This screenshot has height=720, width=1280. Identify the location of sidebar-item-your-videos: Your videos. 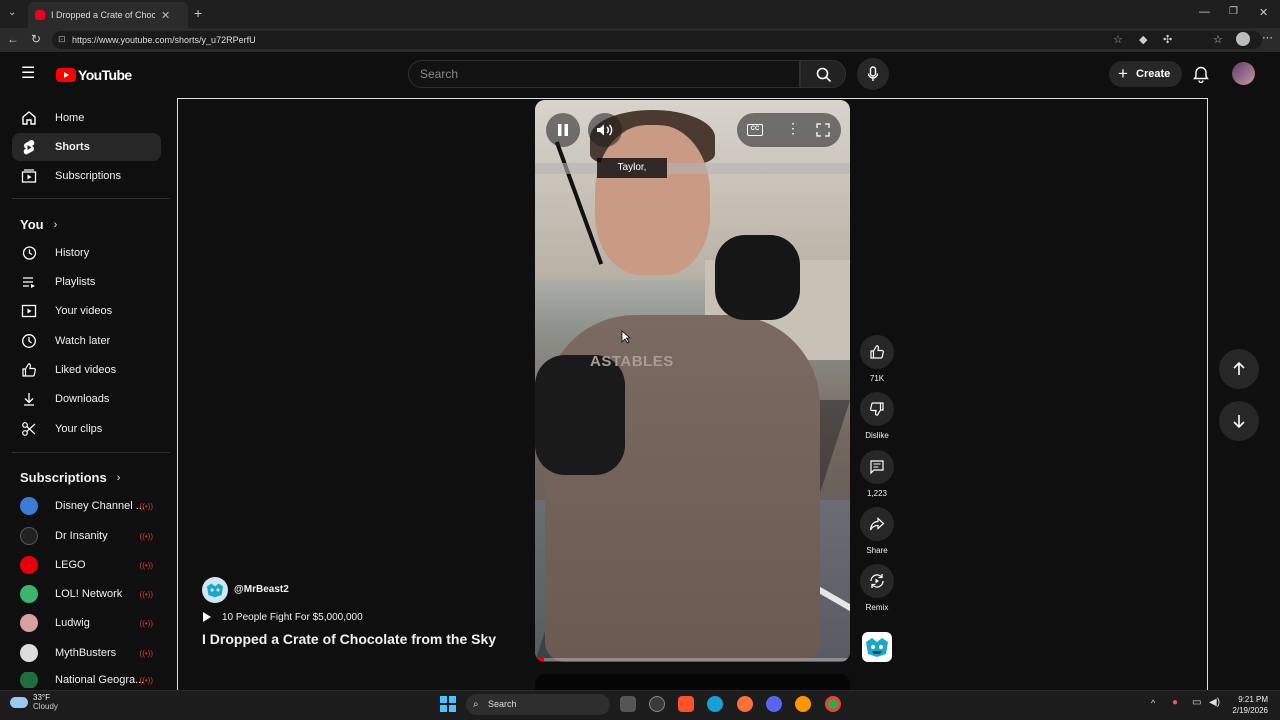
(86, 311).